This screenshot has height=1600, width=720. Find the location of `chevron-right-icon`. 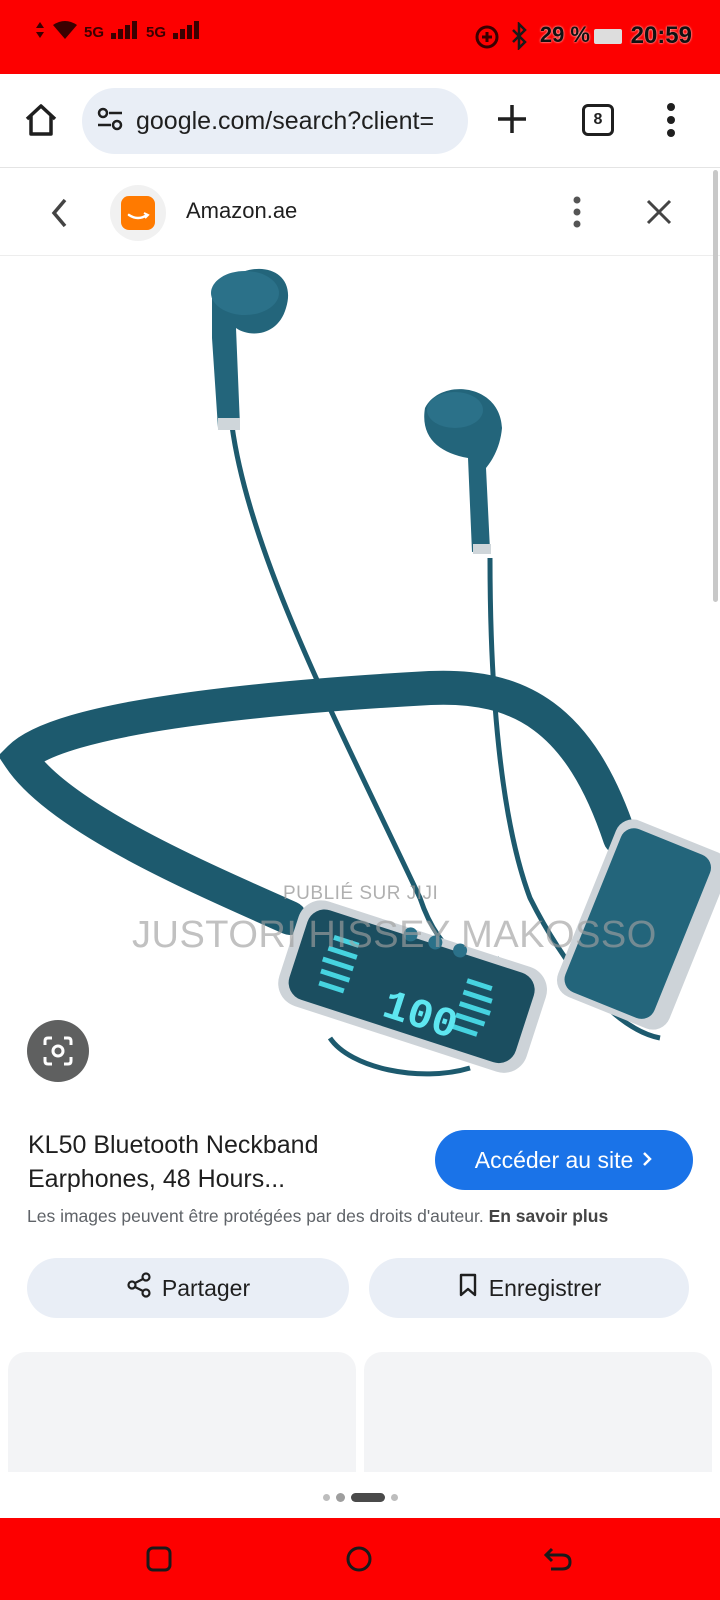

chevron-right-icon is located at coordinates (647, 1160).